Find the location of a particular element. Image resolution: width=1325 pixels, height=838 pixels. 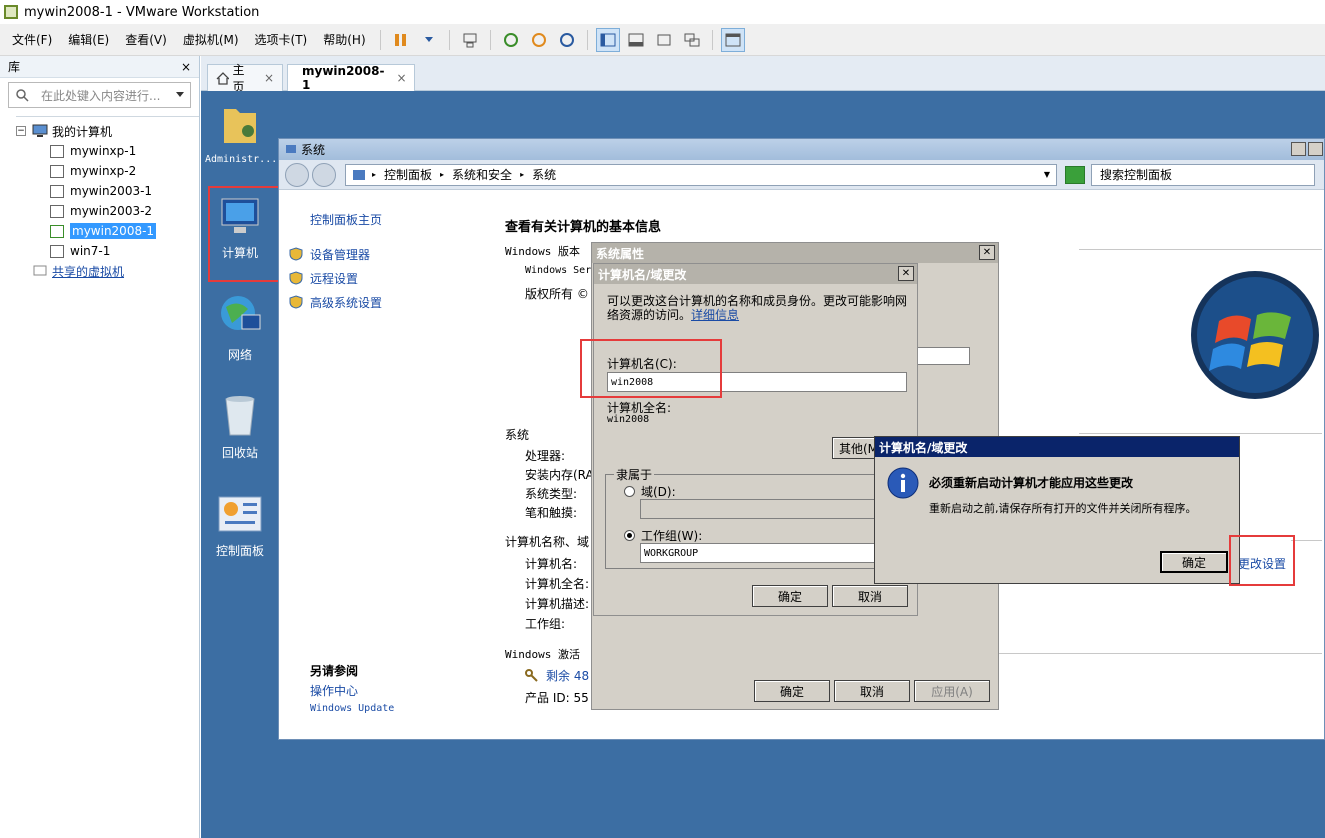

snapshot-manager-icon is located at coordinates (567, 40).